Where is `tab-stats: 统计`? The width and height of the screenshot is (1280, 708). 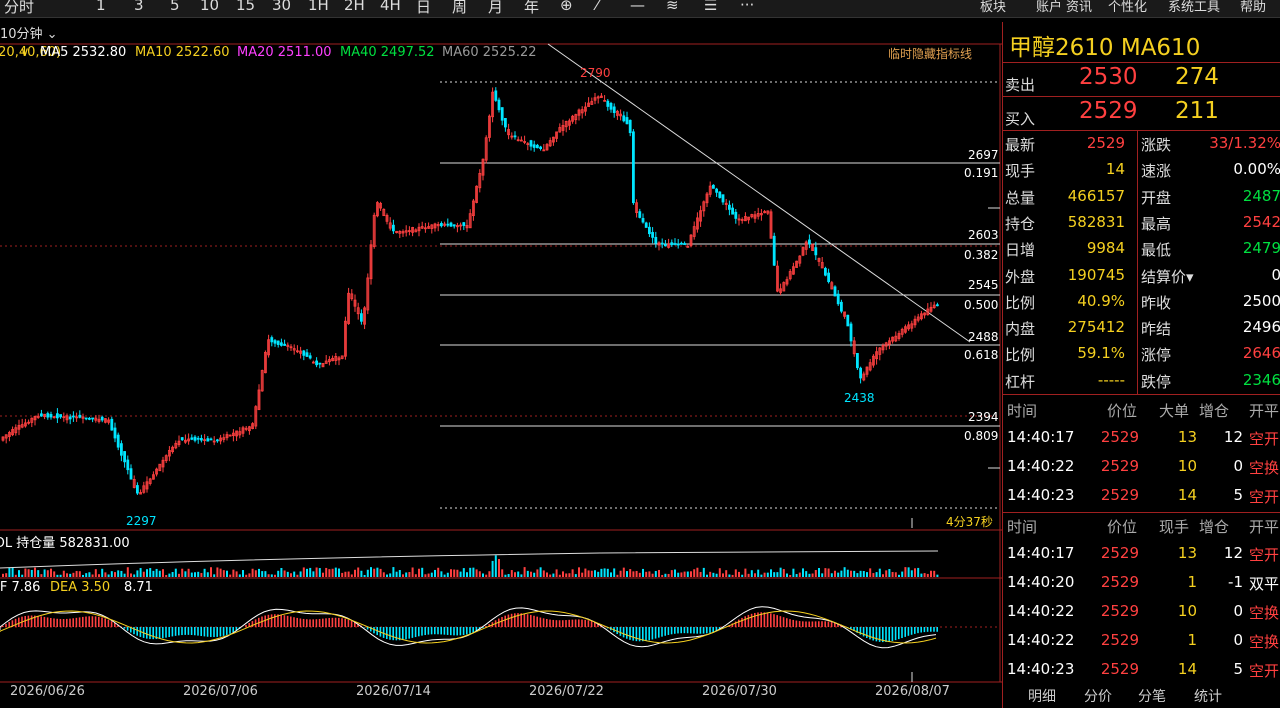 tab-stats: 统计 is located at coordinates (1208, 696).